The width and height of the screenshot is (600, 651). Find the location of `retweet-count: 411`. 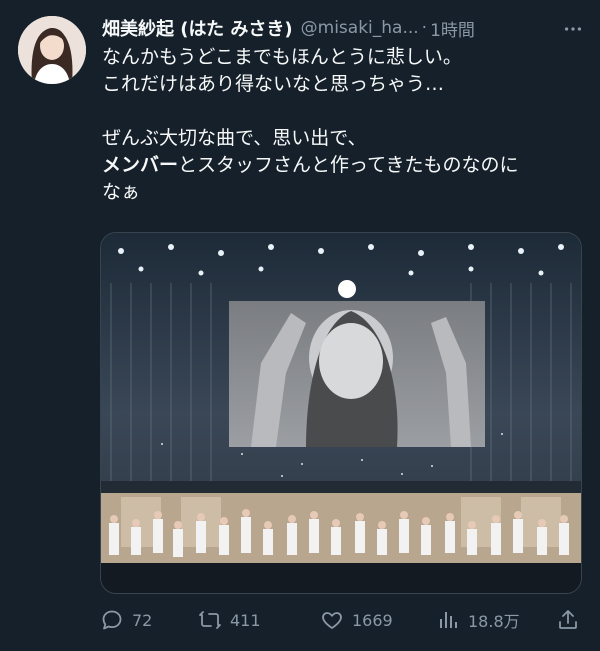

retweet-count: 411 is located at coordinates (245, 620).